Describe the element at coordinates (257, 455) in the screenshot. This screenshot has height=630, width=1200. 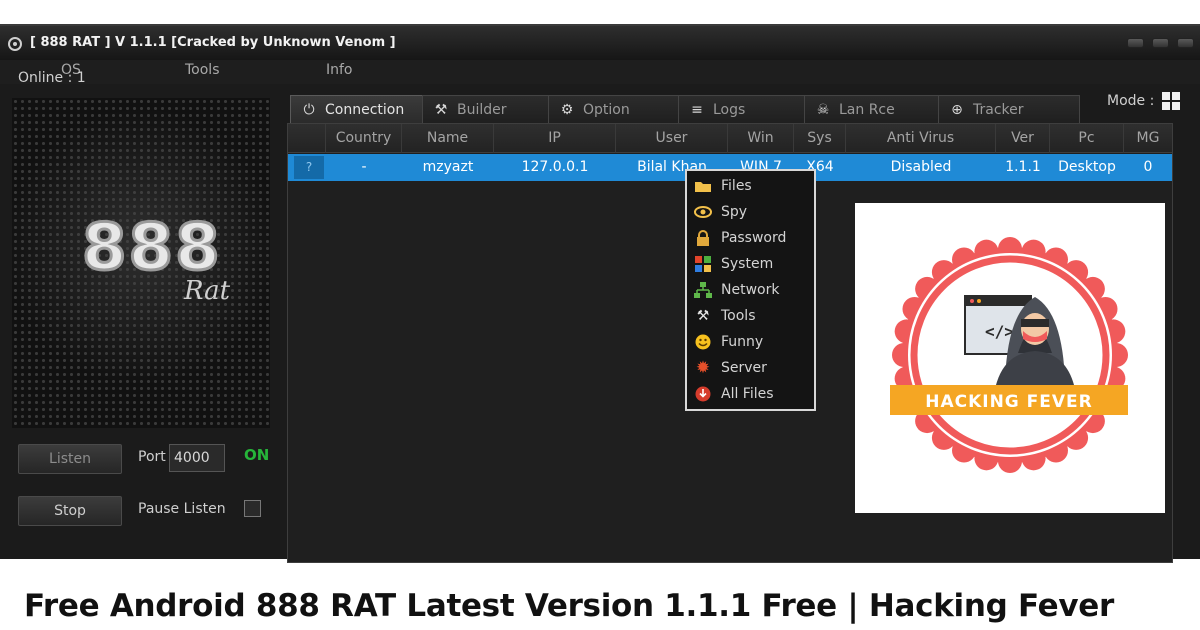
I see `listen-status: ON` at that location.